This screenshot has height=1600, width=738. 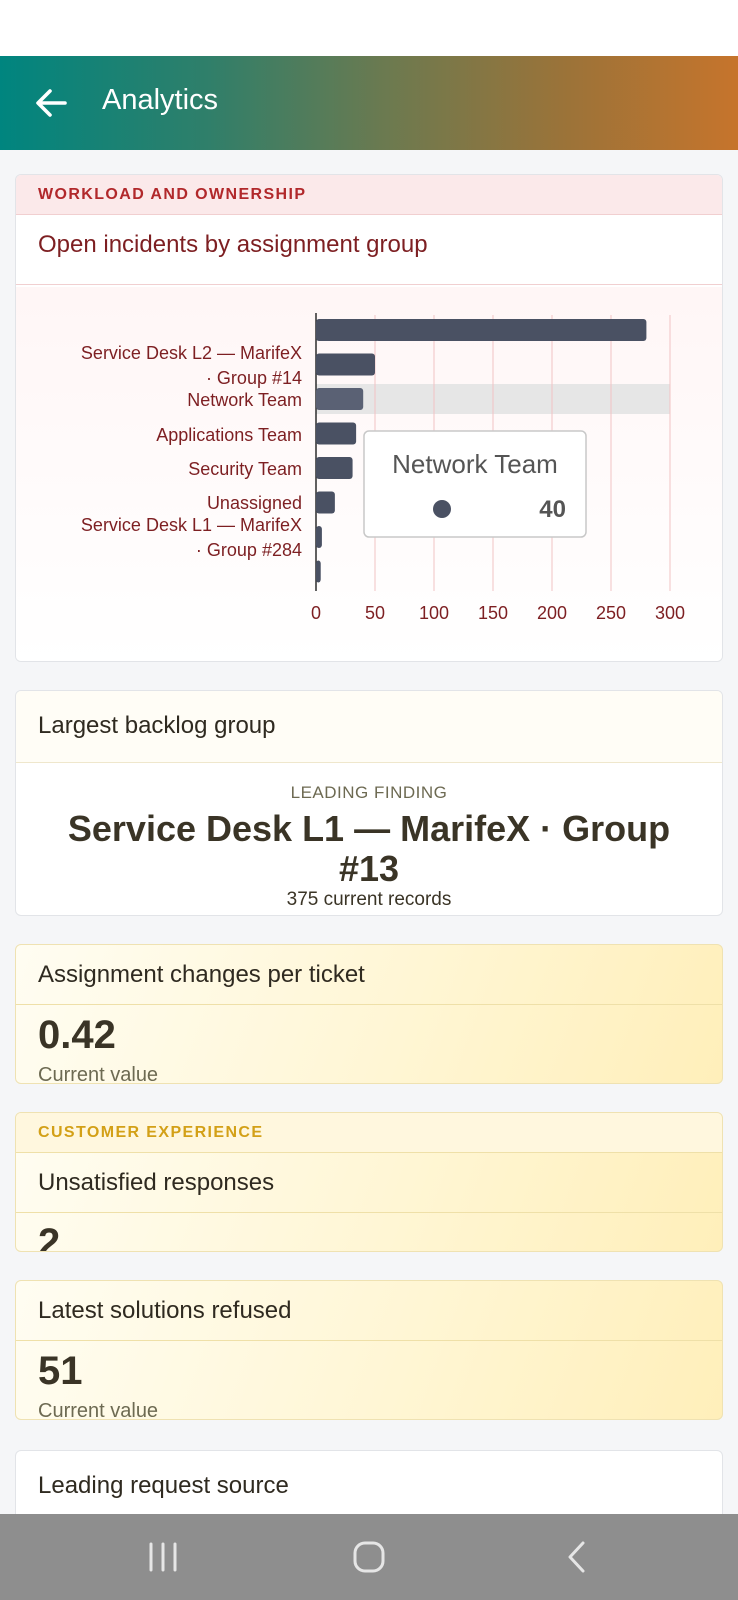 I want to click on x-tick-label: 200, so click(x=552, y=613).